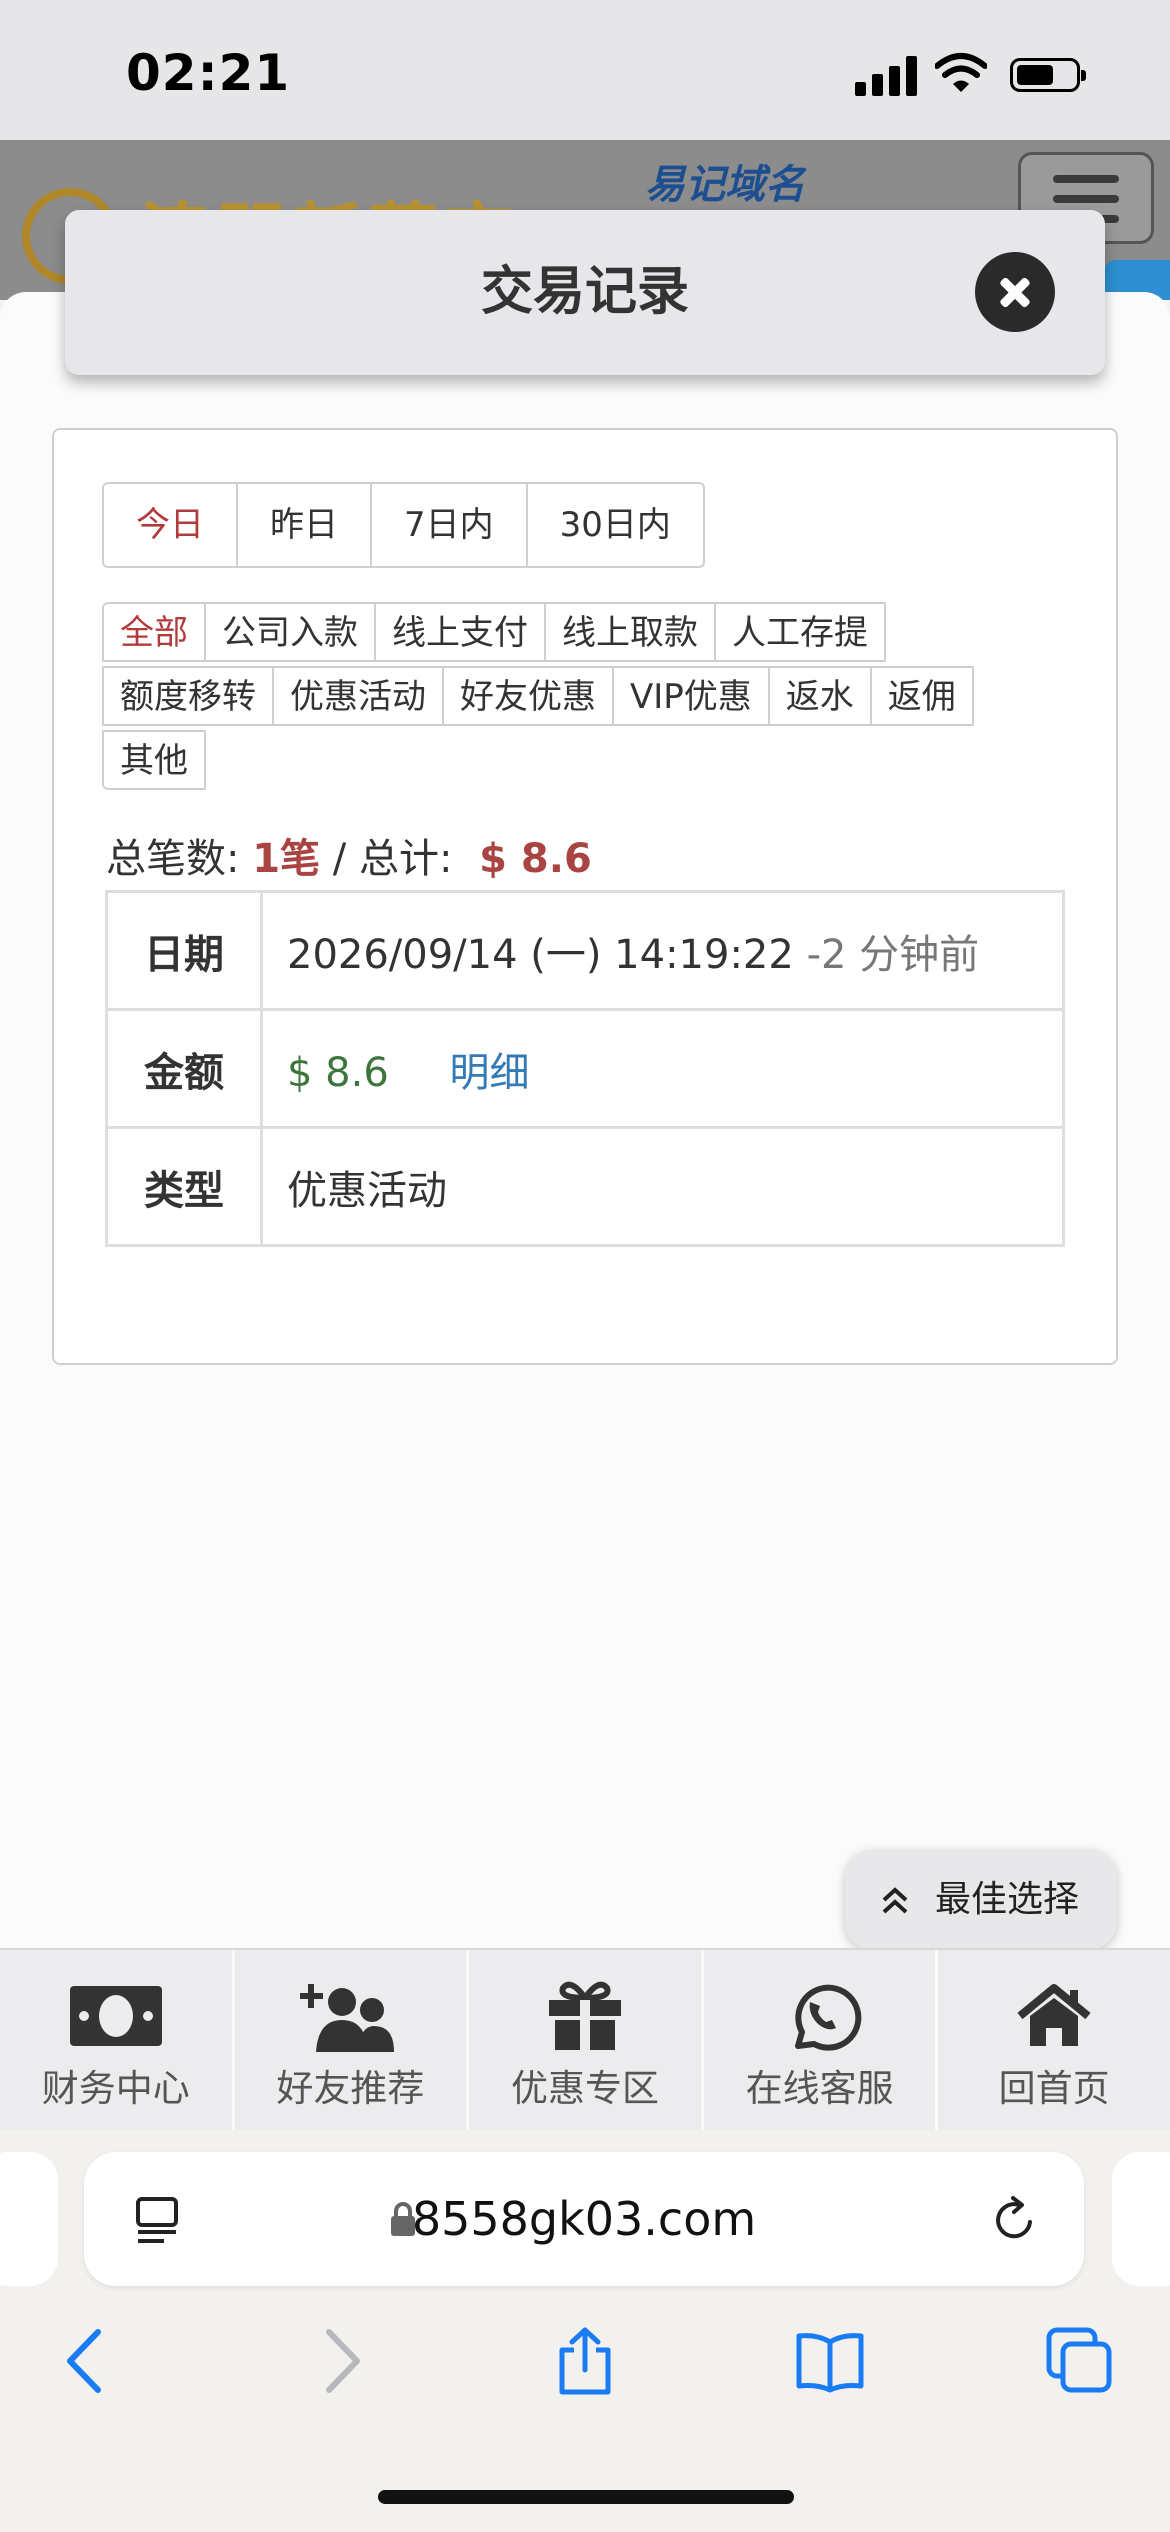 Image resolution: width=1170 pixels, height=2532 pixels. I want to click on total-label: 总计:, so click(405, 859).